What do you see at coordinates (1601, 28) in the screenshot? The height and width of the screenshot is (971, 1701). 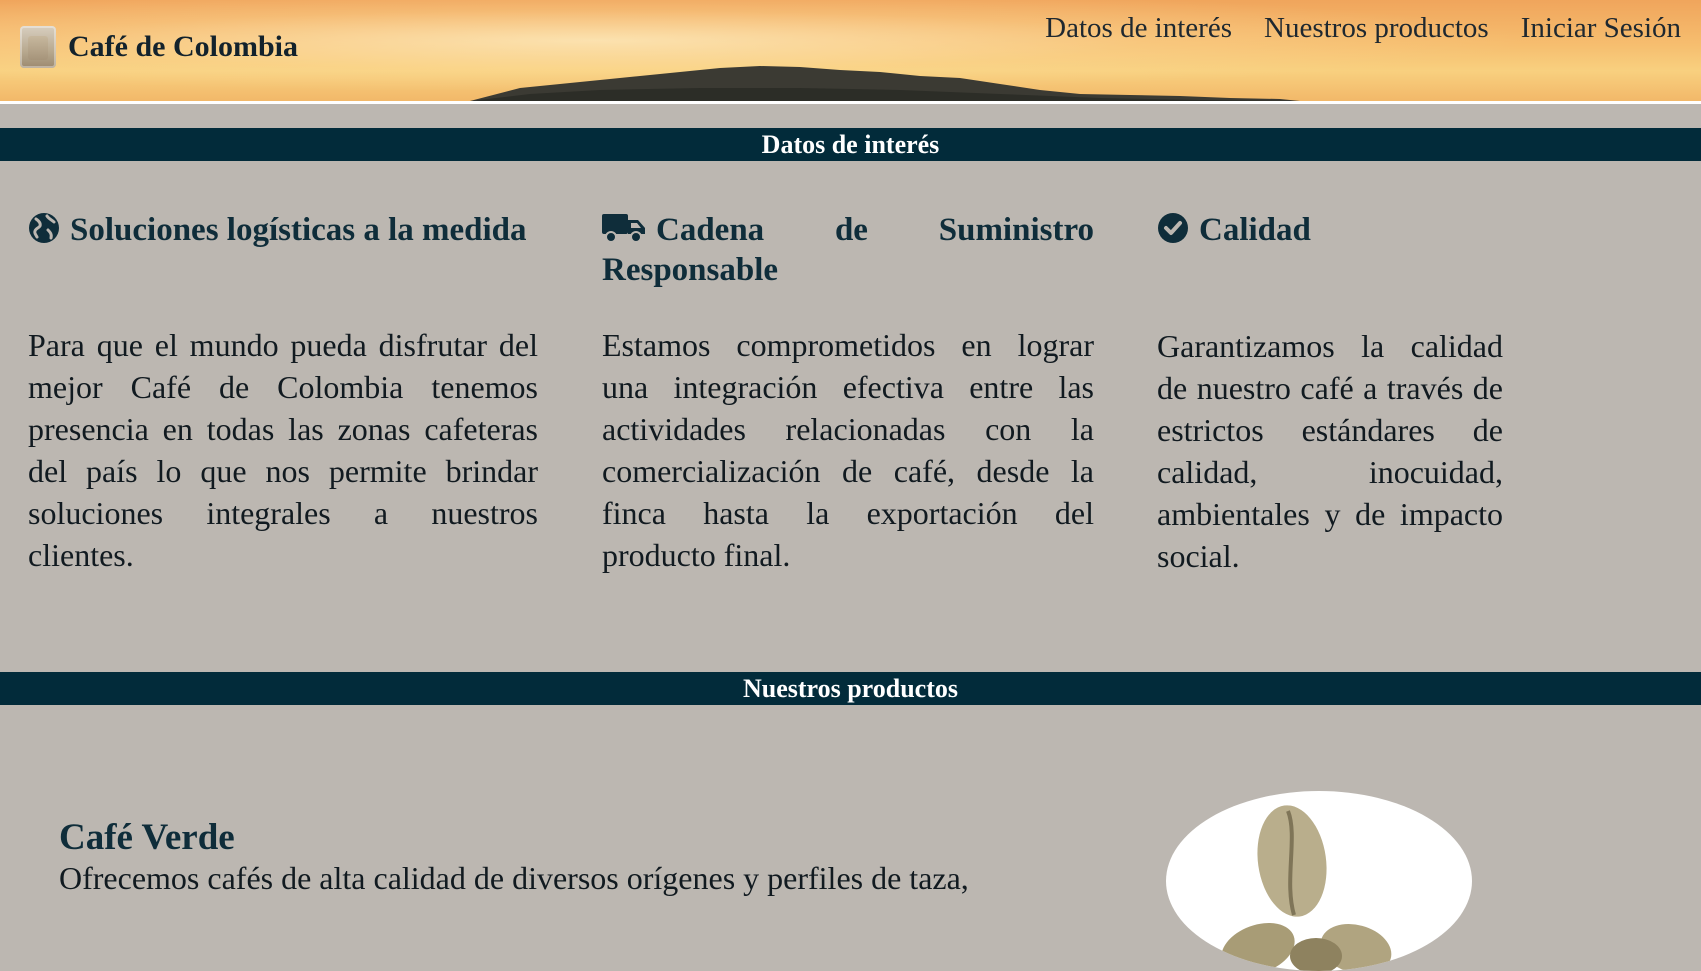 I see `nav-link-login: Iniciar Sesión` at bounding box center [1601, 28].